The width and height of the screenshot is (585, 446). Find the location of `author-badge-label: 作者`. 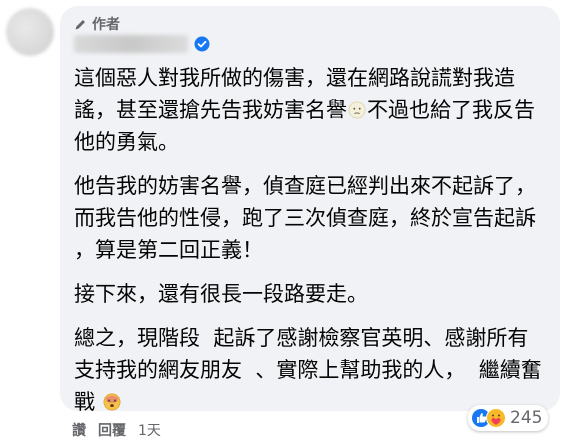

author-badge-label: 作者 is located at coordinates (106, 25).